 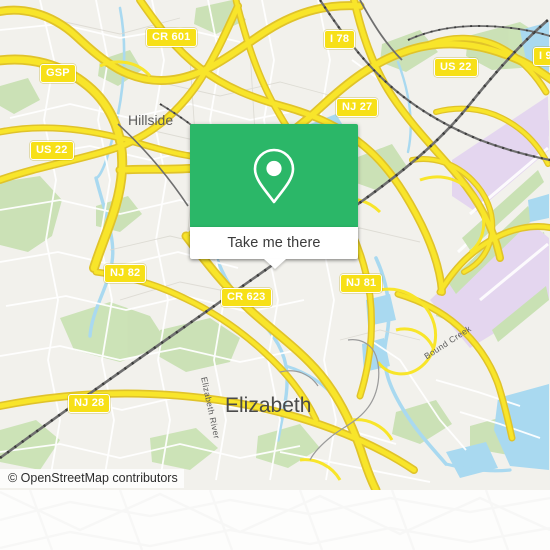 What do you see at coordinates (58, 73) in the screenshot?
I see `road-shield-gsp: GSP` at bounding box center [58, 73].